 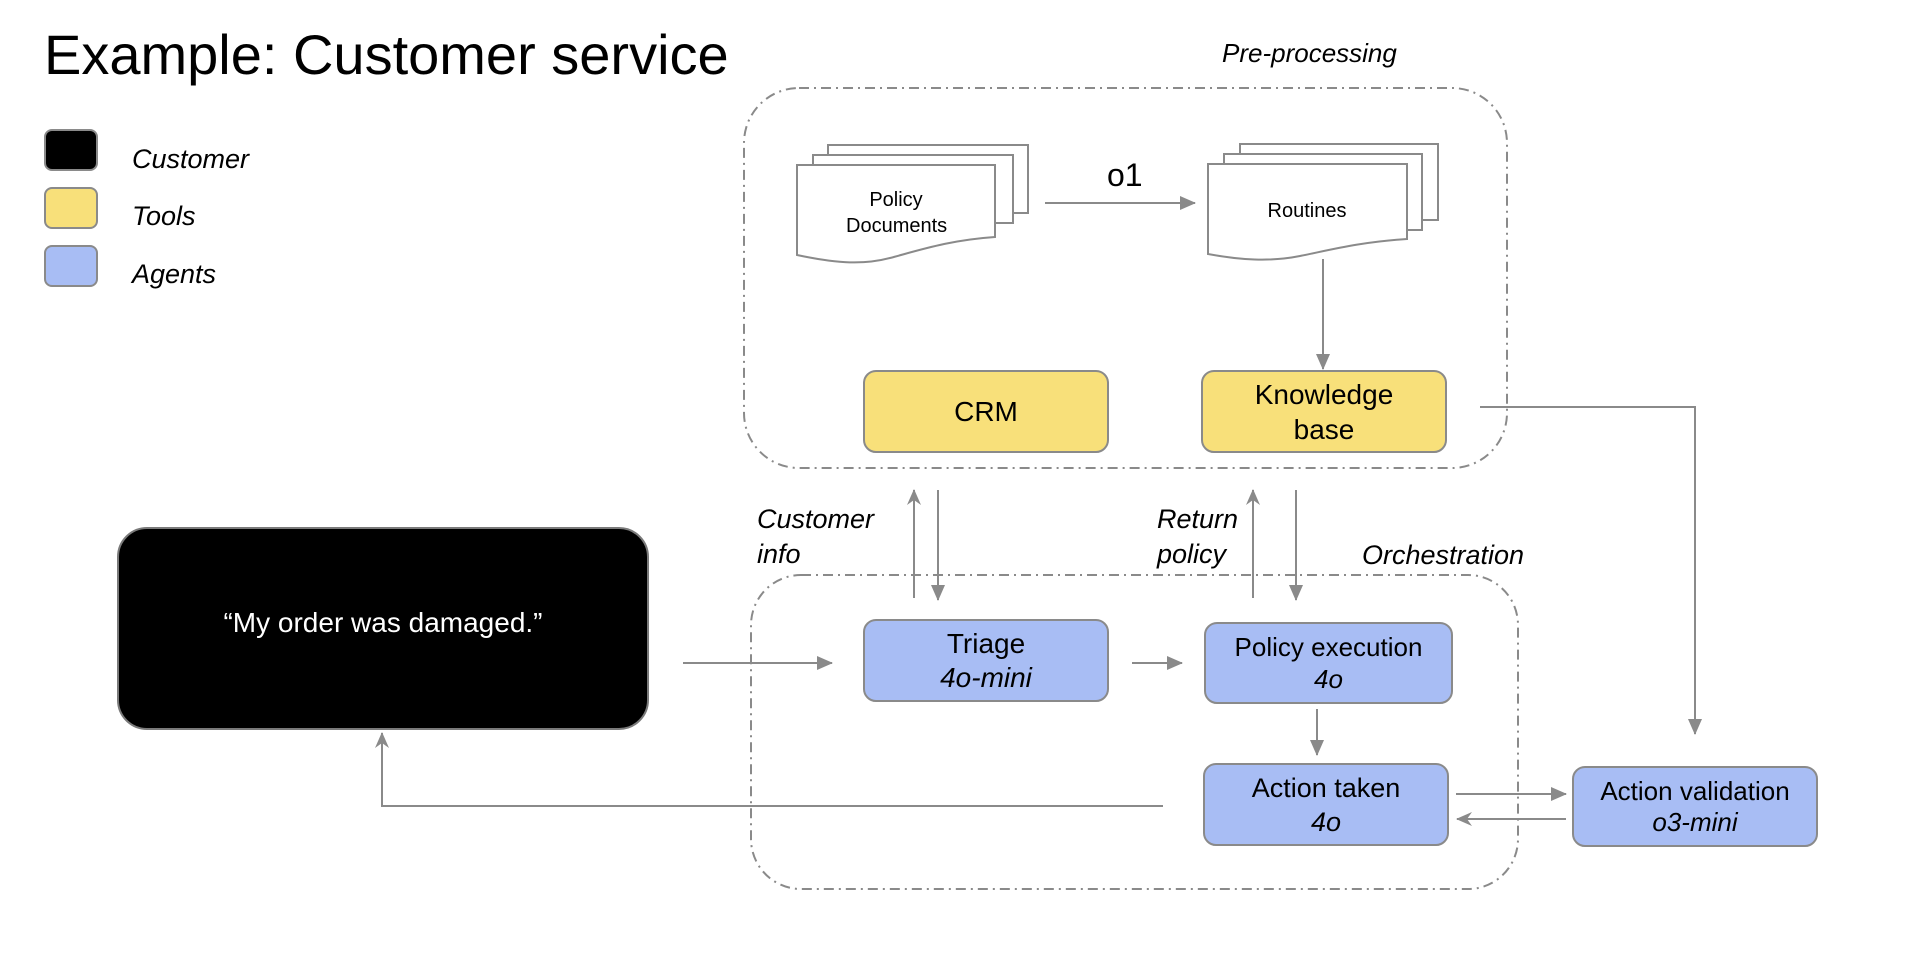 What do you see at coordinates (1443, 555) in the screenshot?
I see `orchestration-label: Orchestration` at bounding box center [1443, 555].